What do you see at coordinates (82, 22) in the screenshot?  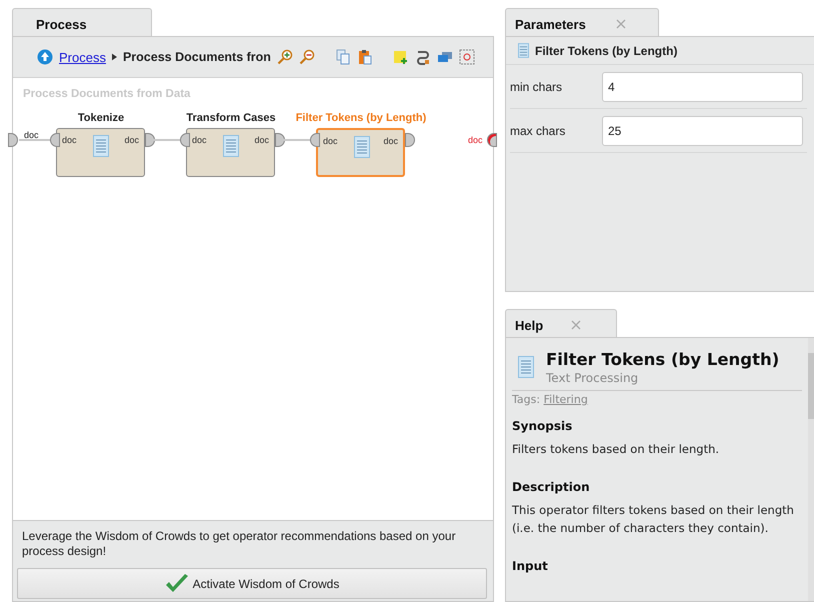 I see `process-tab: Process` at bounding box center [82, 22].